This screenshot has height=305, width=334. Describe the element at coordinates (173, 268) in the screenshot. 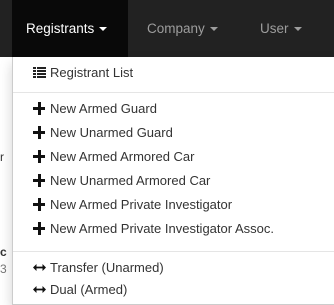

I see `menu-item-transfer-unarmed: Transfer (Unarmed)` at that location.